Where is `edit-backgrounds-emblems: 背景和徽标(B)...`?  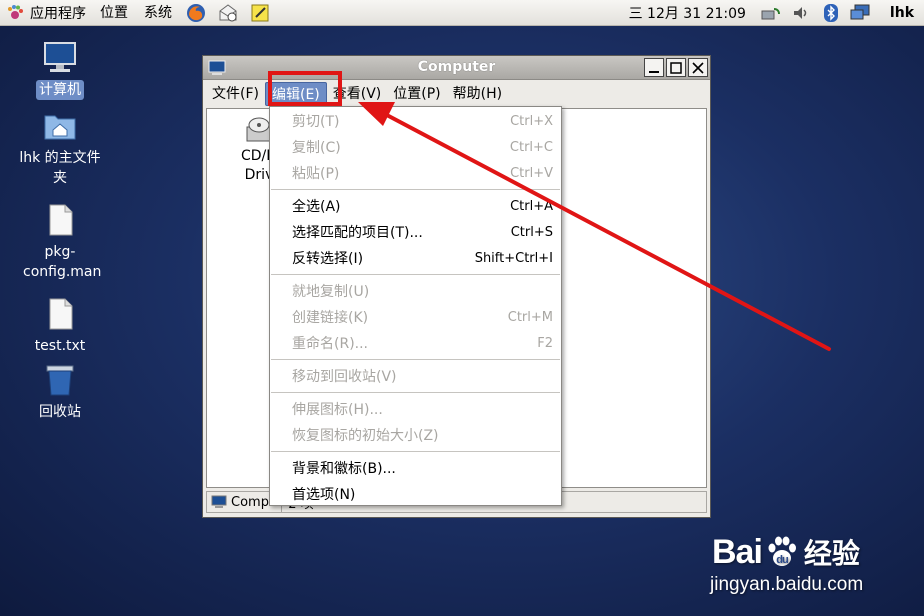
edit-backgrounds-emblems: 背景和徽标(B)... is located at coordinates (415, 468).